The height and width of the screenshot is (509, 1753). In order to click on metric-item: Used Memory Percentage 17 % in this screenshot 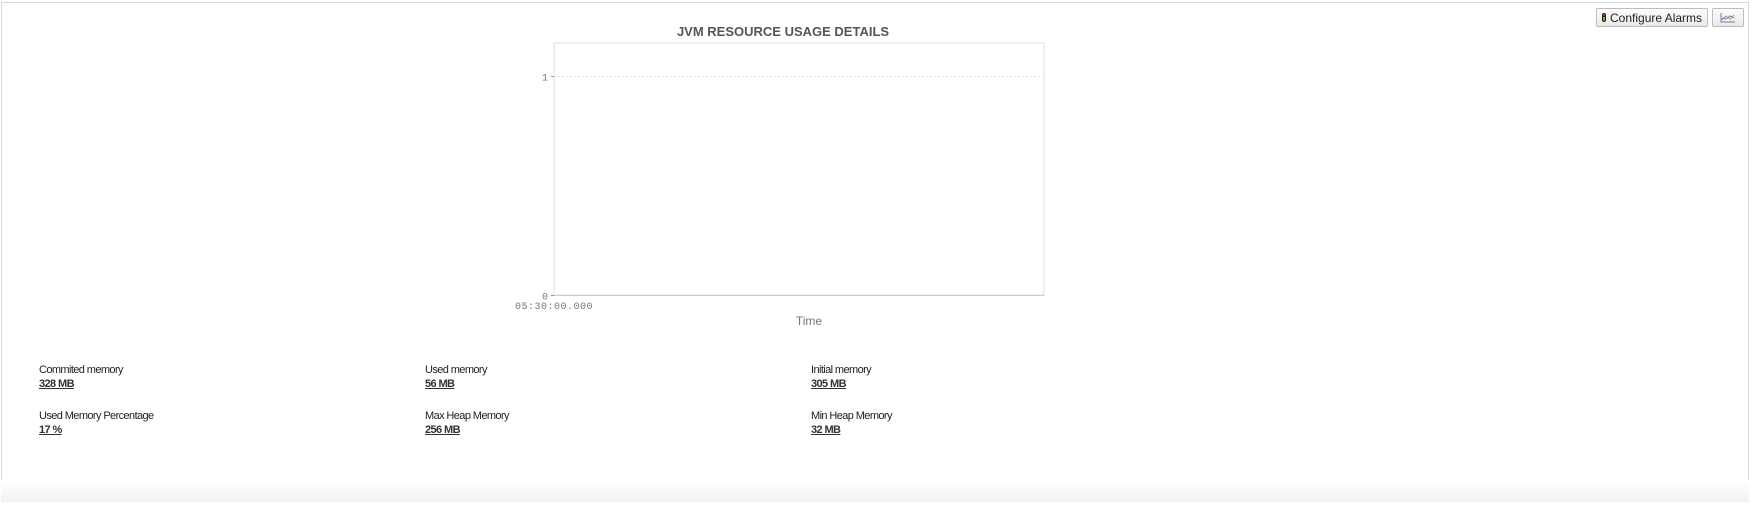, I will do `click(96, 423)`.